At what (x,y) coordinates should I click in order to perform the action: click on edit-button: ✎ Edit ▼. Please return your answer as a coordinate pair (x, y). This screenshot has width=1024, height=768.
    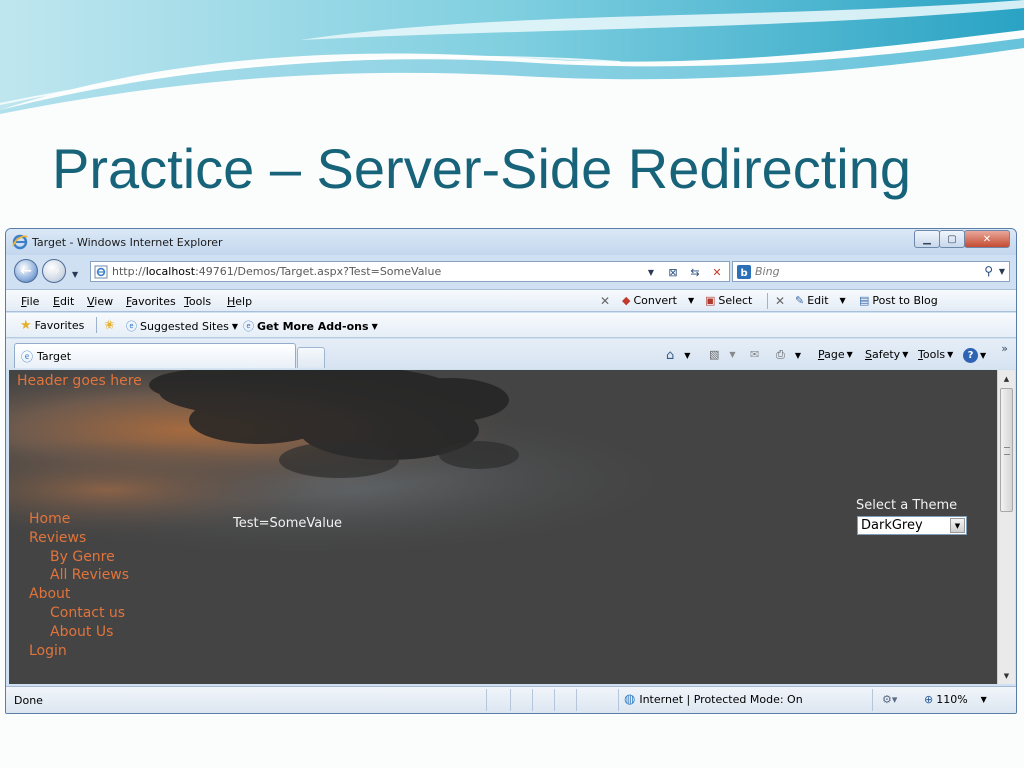
    Looking at the image, I should click on (820, 300).